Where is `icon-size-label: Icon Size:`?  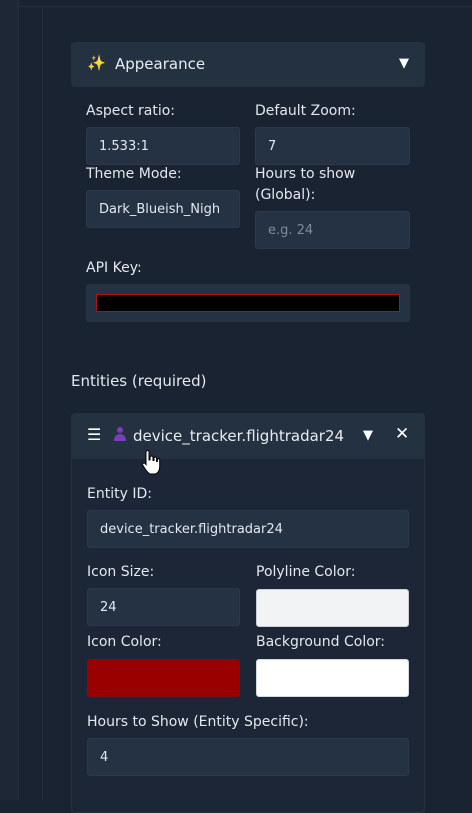
icon-size-label: Icon Size: is located at coordinates (121, 572).